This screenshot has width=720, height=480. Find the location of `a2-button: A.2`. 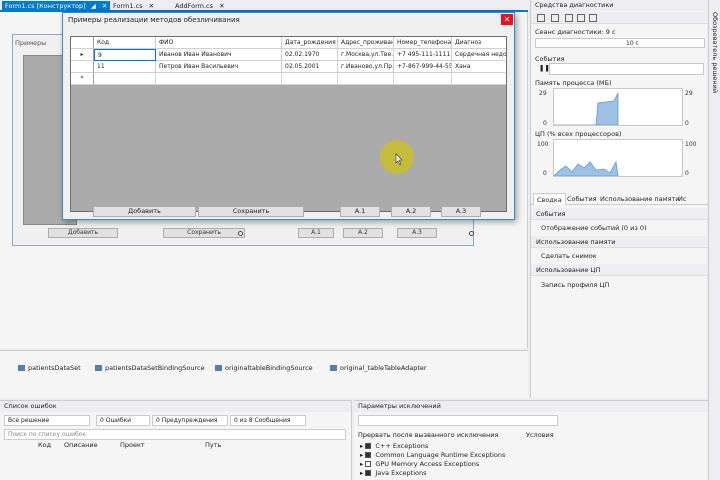

a2-button: A.2 is located at coordinates (411, 211).